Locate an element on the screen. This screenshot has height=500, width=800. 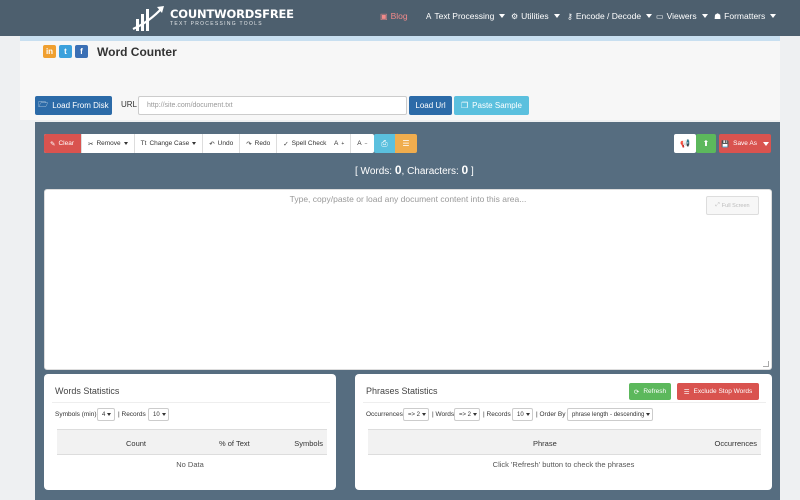
nav-encode-decode-label: Encode / Decode is located at coordinates (608, 16).